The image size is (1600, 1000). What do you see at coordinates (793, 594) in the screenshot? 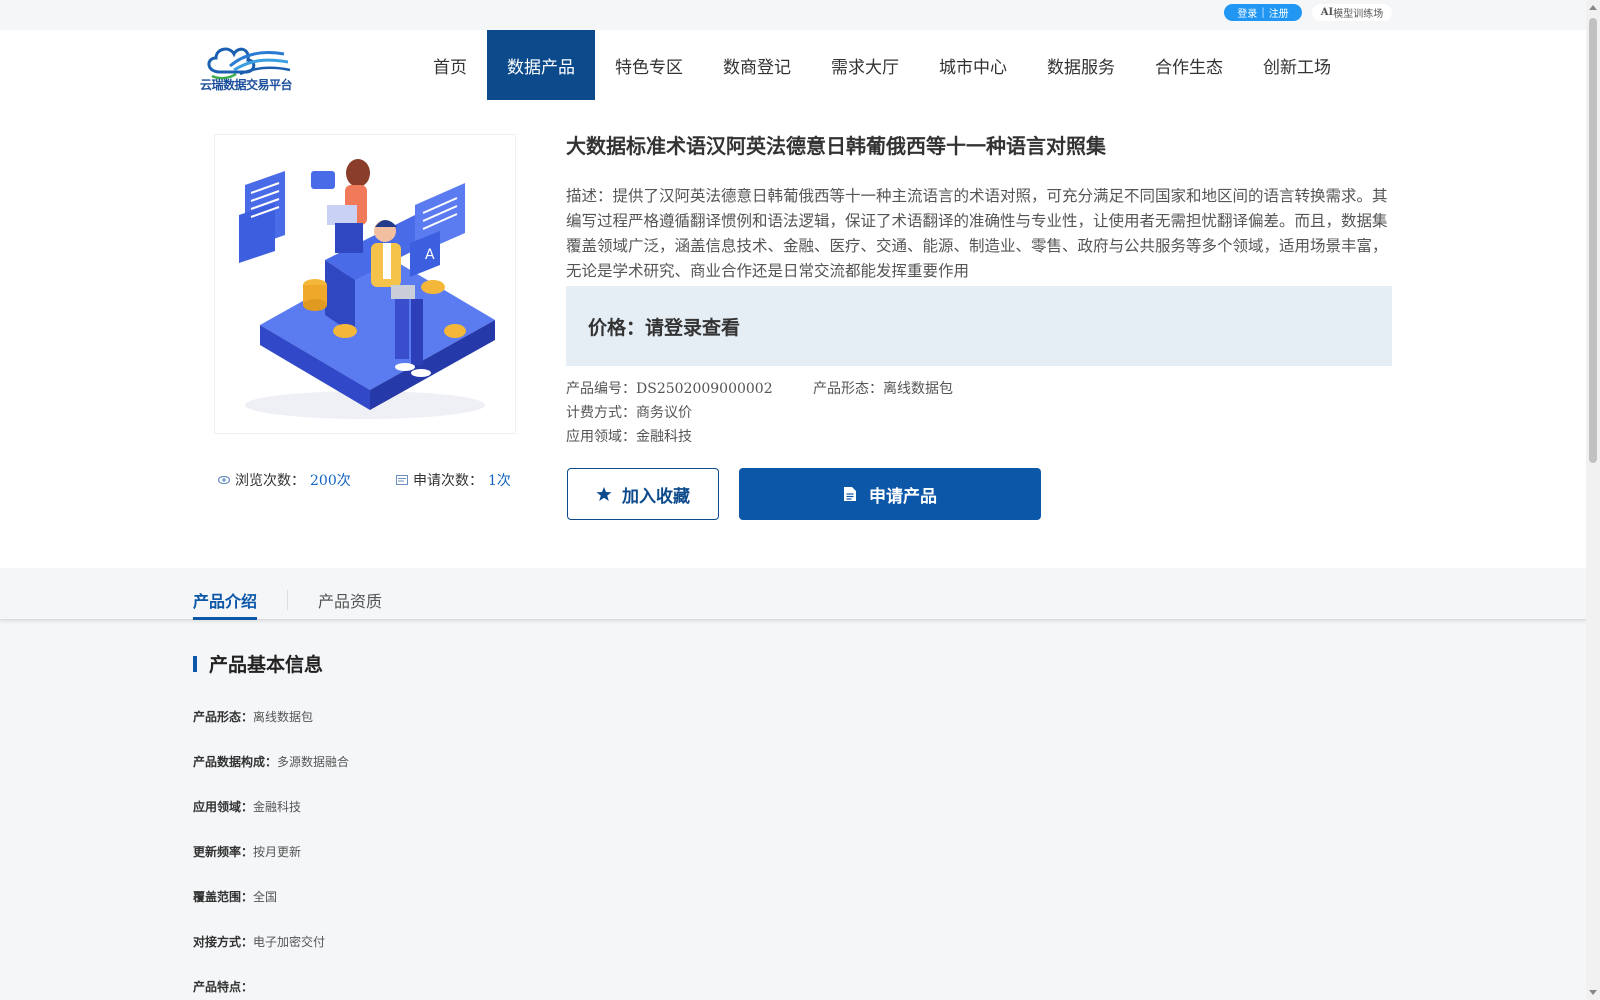
I see `detail-tabs: 产品介绍 产品资质` at bounding box center [793, 594].